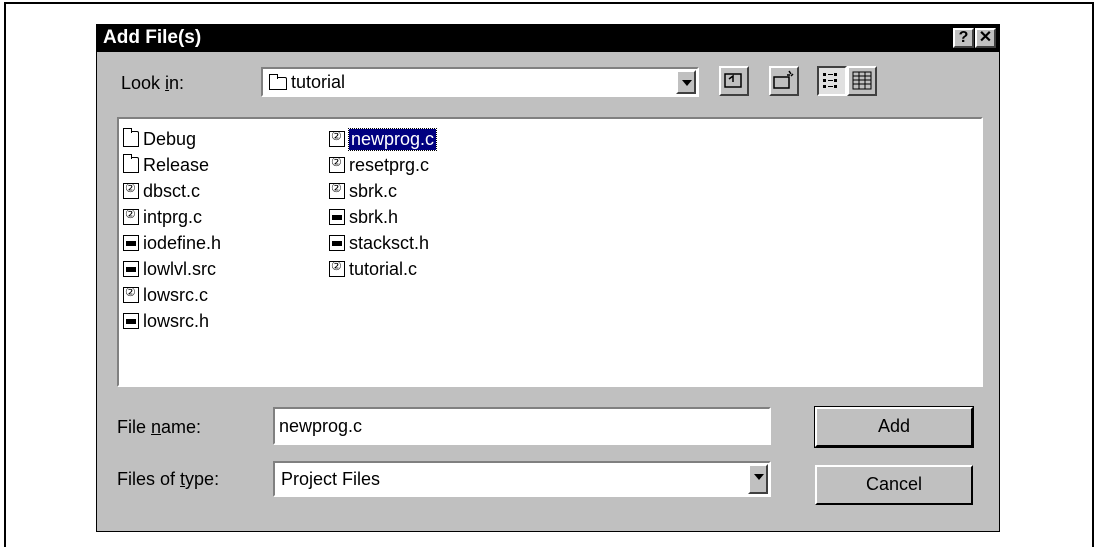  I want to click on file-list-item: sbrk.c, so click(363, 191).